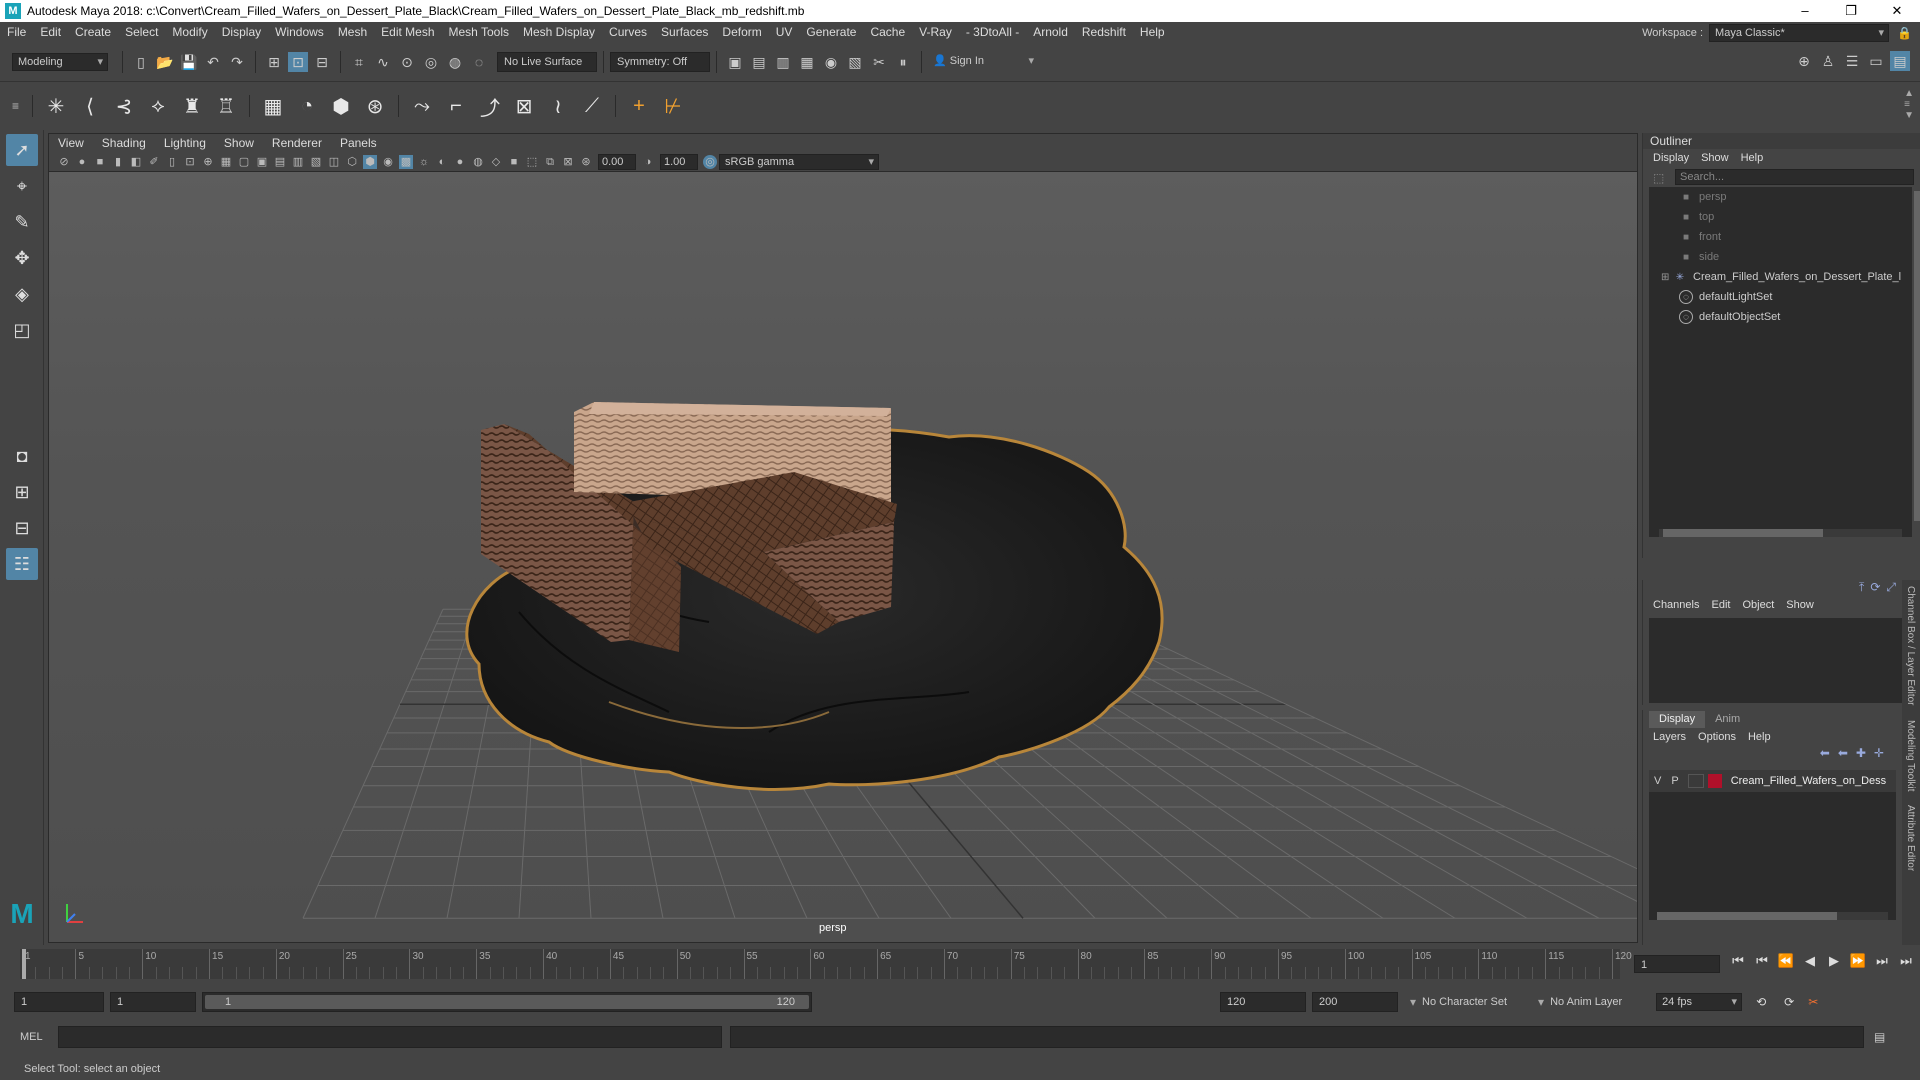 The height and width of the screenshot is (1080, 1920). I want to click on outliner-item-top: ■ top, so click(1780, 217).